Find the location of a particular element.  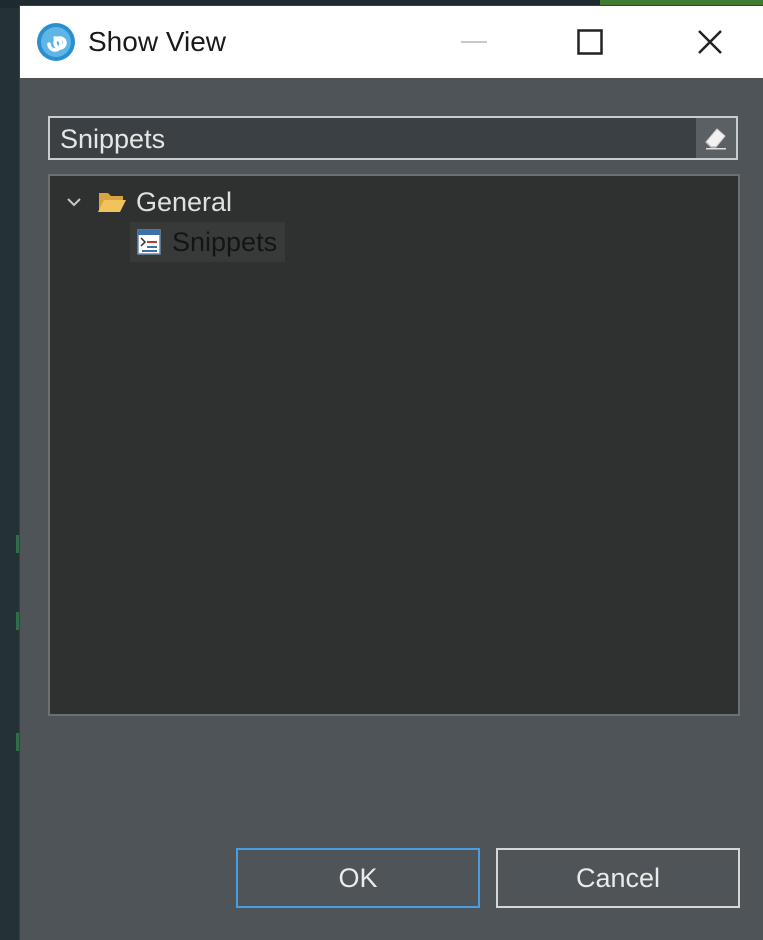

snippets-view-icon is located at coordinates (149, 242).